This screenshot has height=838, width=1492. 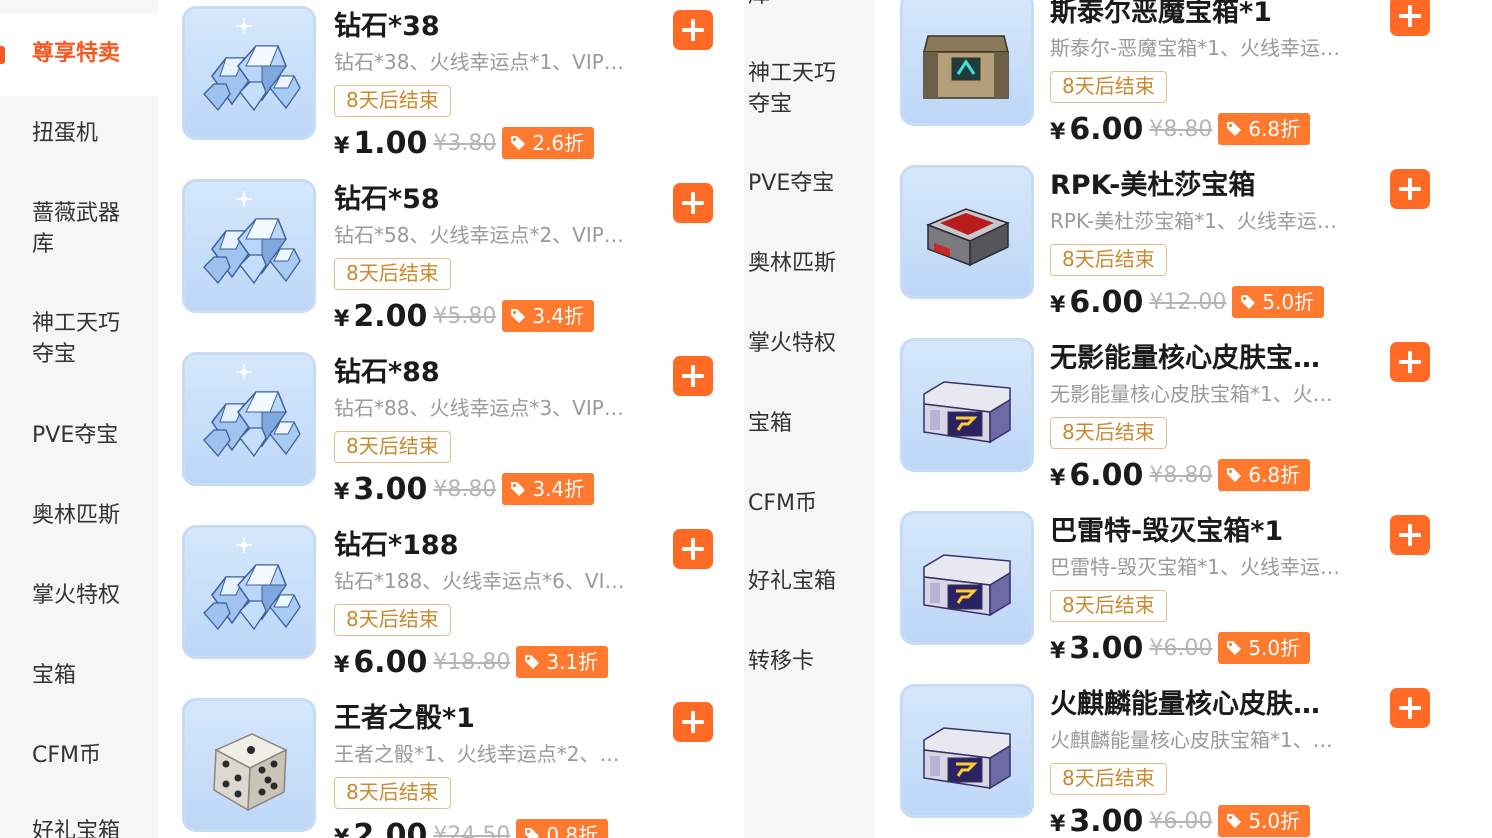 I want to click on active-indicator, so click(x=2, y=55).